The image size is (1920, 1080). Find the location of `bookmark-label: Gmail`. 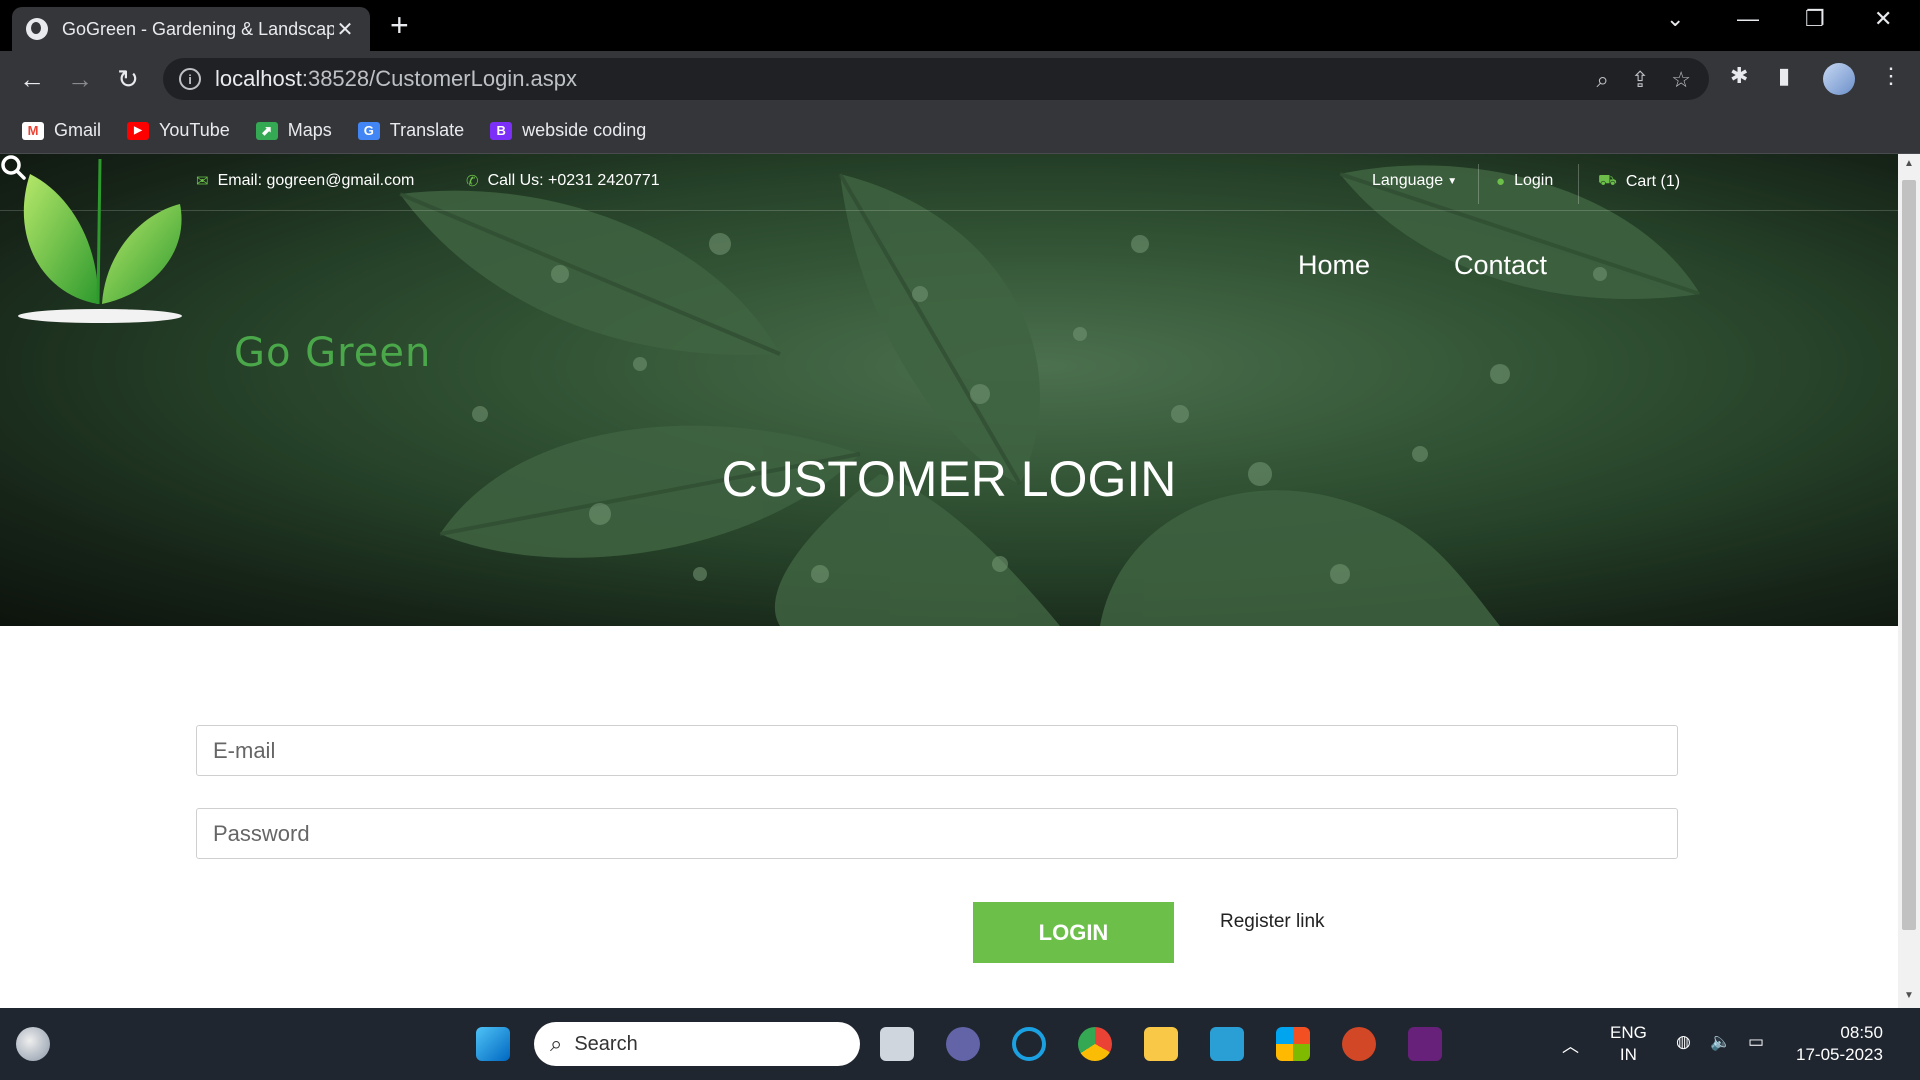

bookmark-label: Gmail is located at coordinates (78, 130).